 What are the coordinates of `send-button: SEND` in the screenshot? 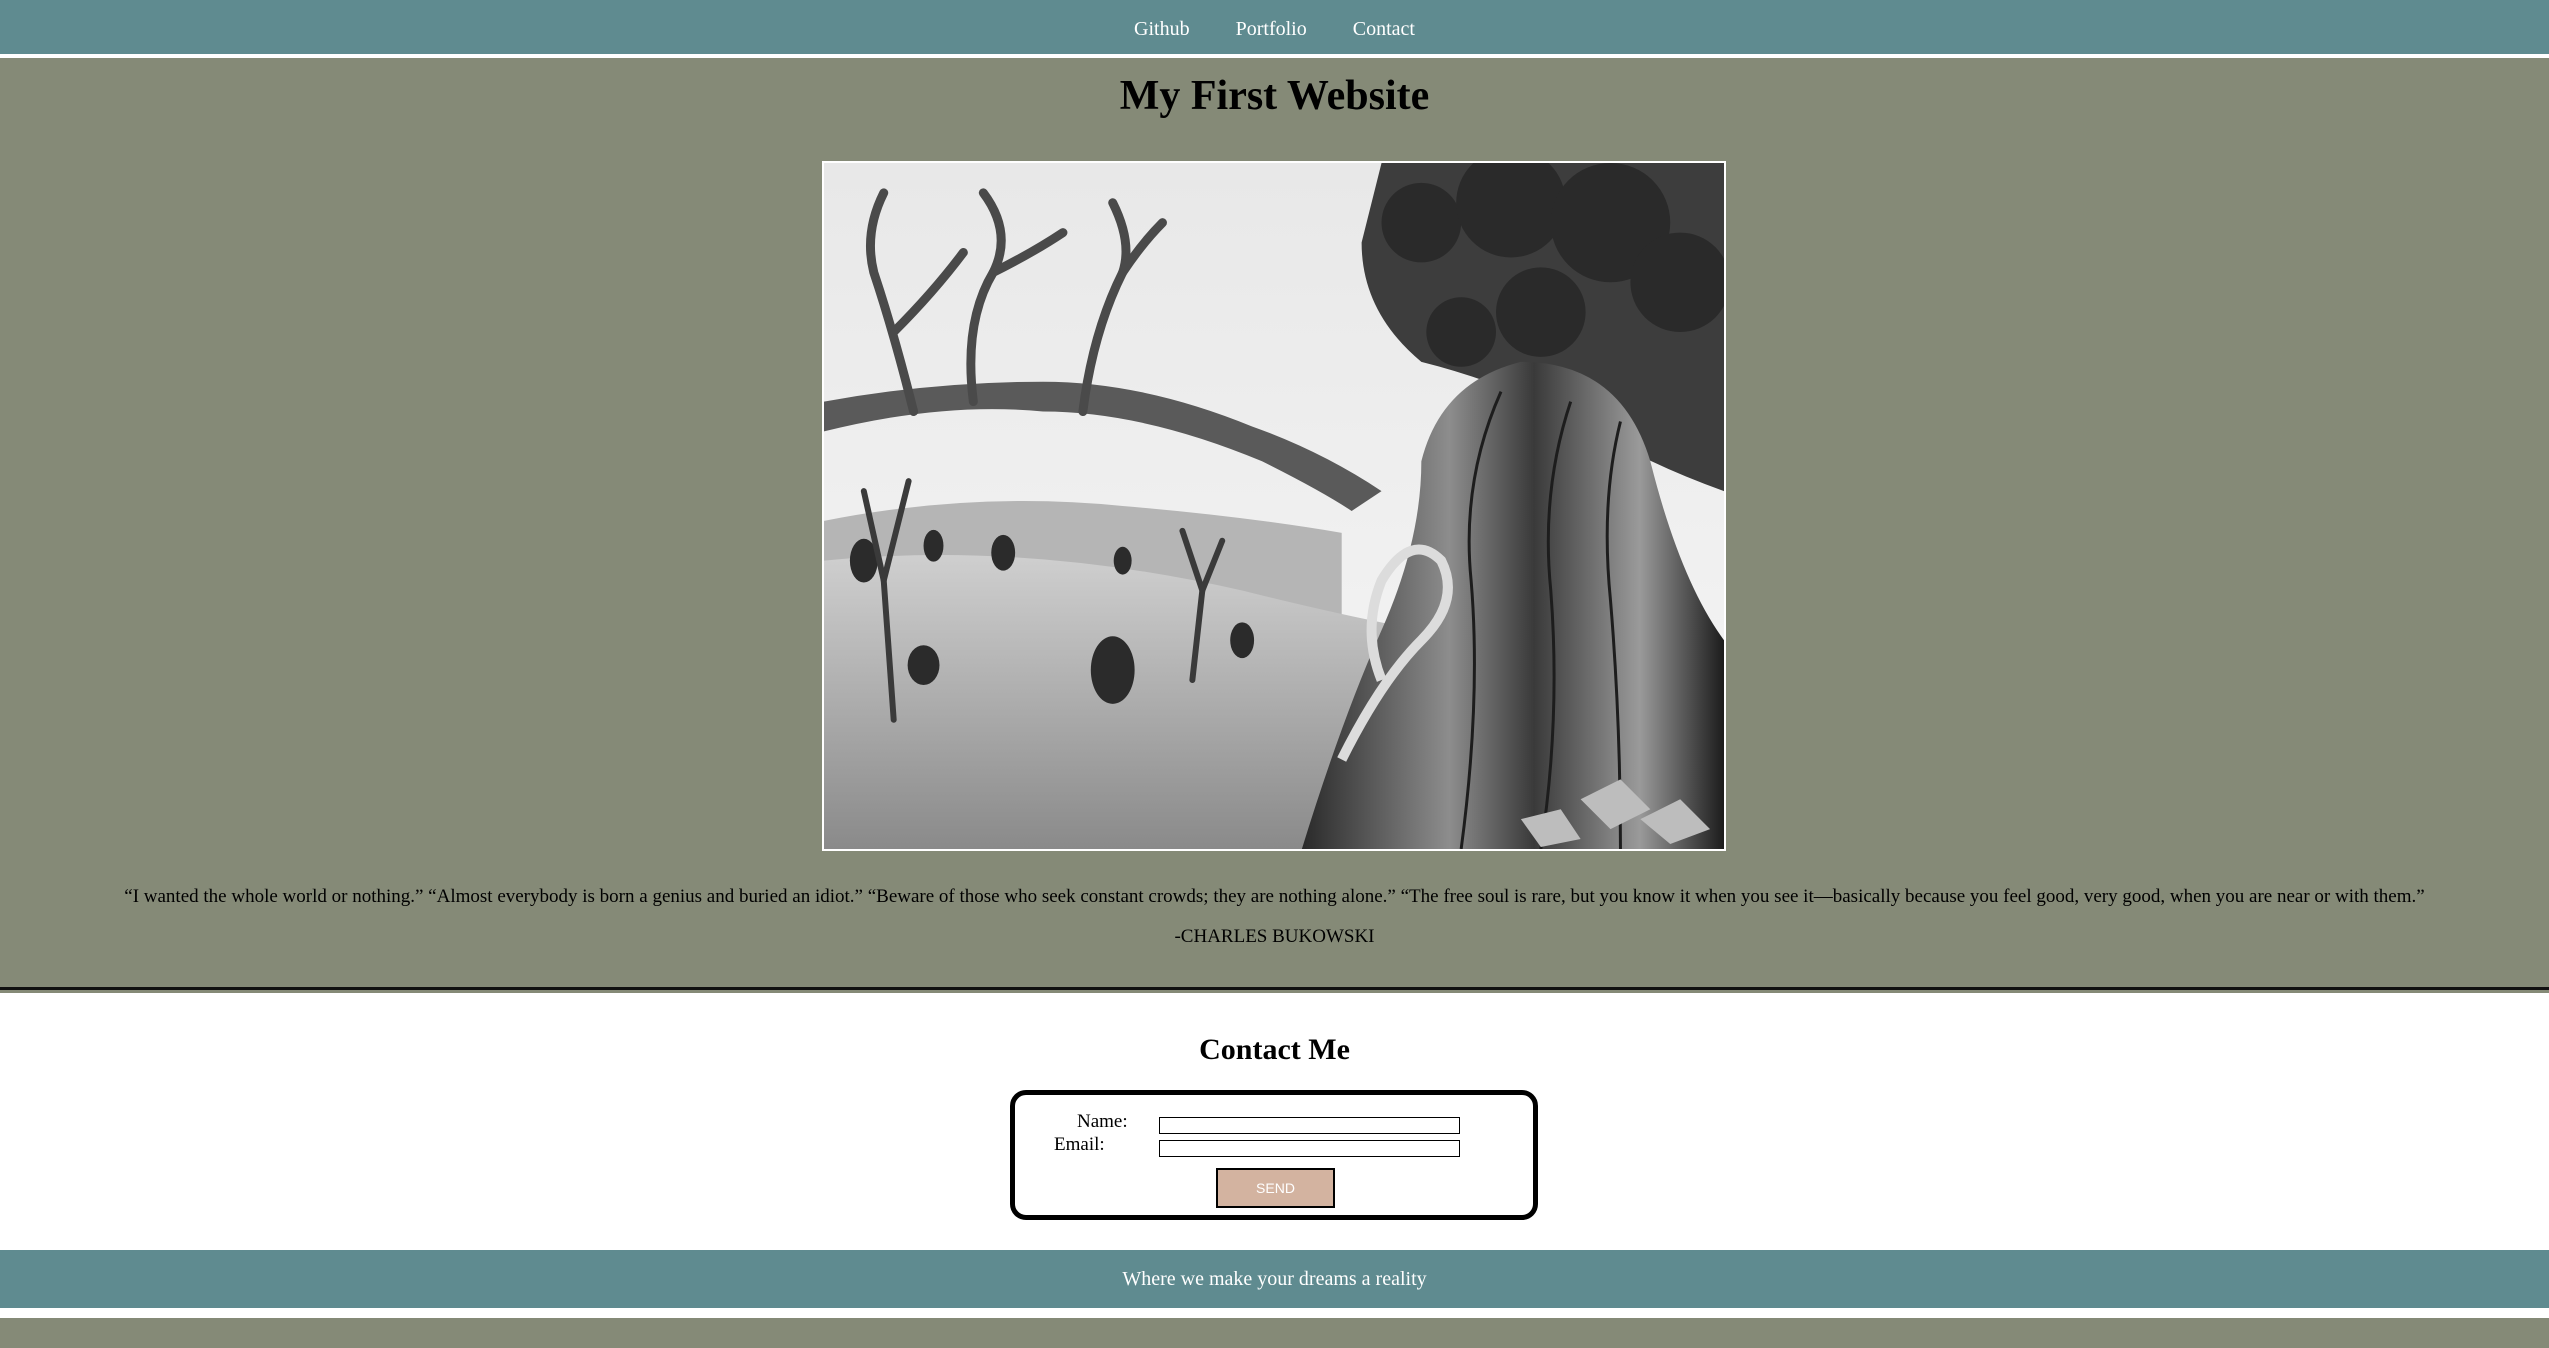 It's located at (1275, 1188).